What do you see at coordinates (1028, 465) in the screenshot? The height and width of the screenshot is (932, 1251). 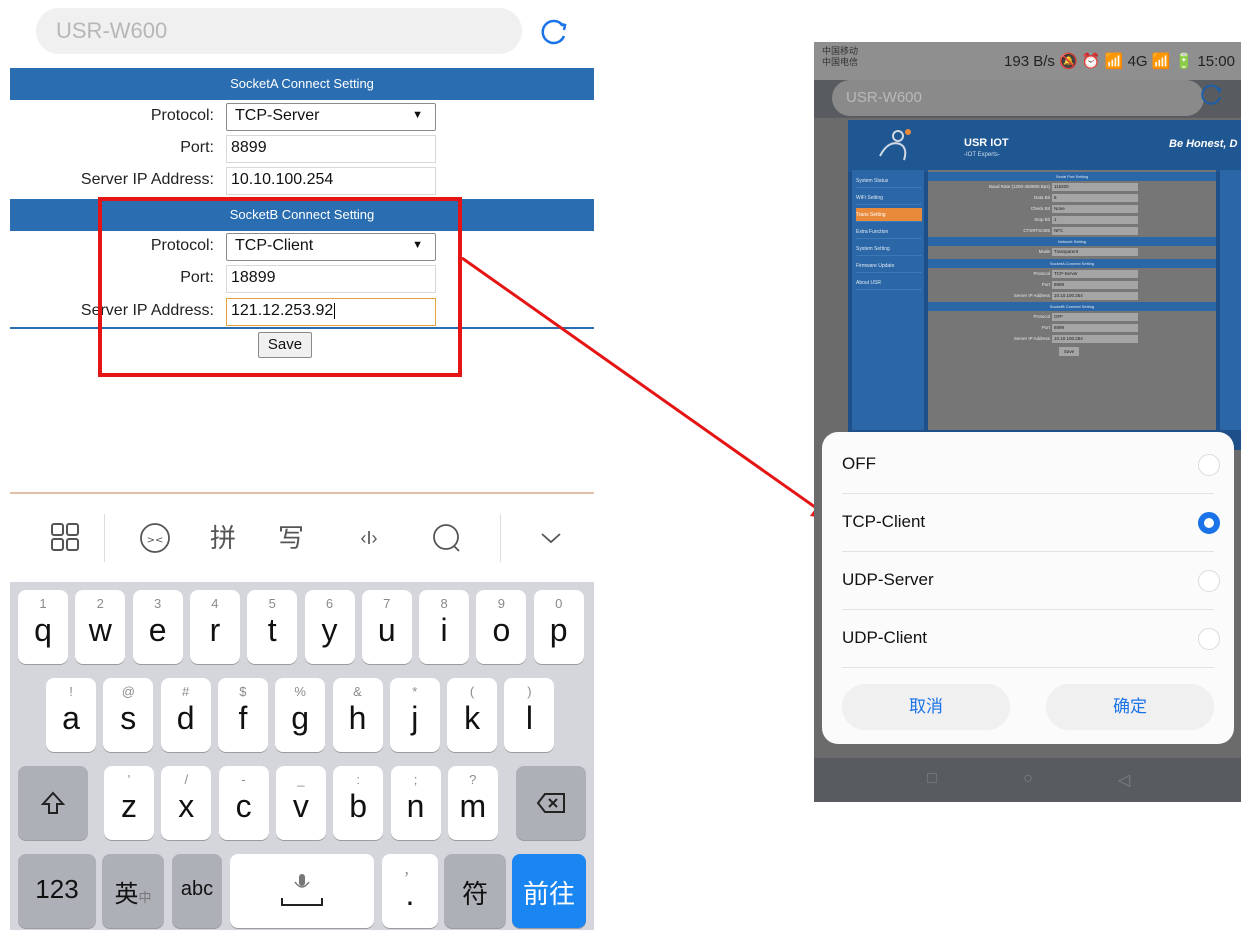 I see `protocol-option: OFF` at bounding box center [1028, 465].